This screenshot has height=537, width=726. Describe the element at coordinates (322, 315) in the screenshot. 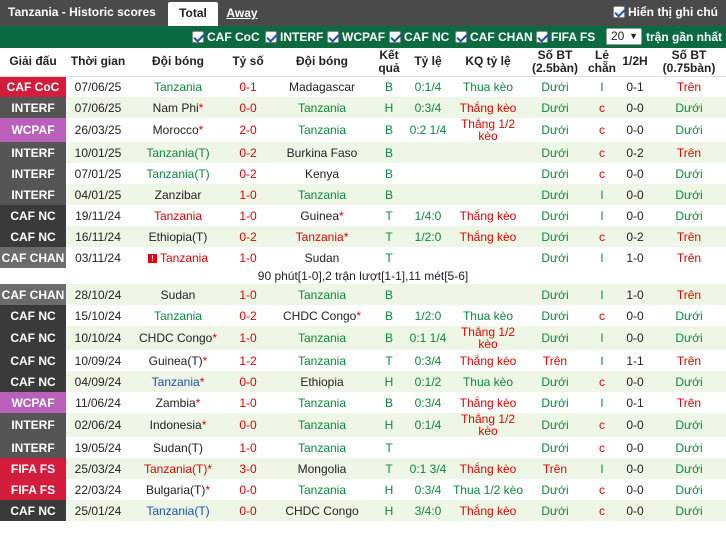

I see `away-team: CHDC Congo*` at that location.